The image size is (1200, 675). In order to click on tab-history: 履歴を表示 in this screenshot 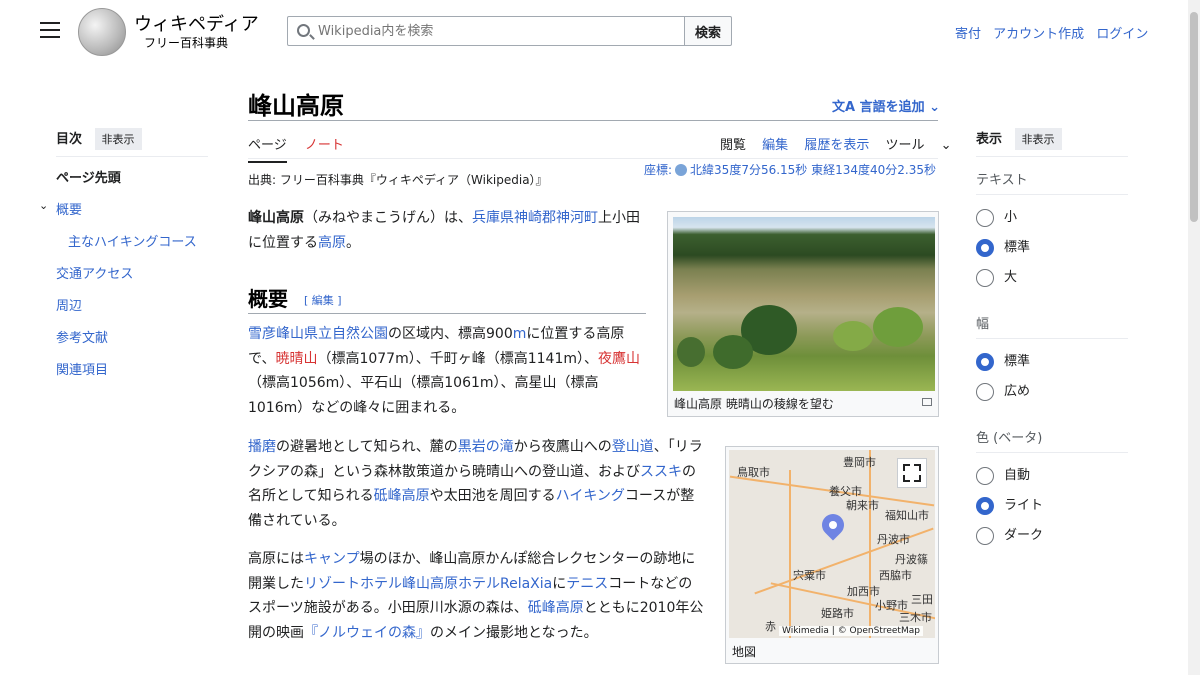, I will do `click(836, 145)`.